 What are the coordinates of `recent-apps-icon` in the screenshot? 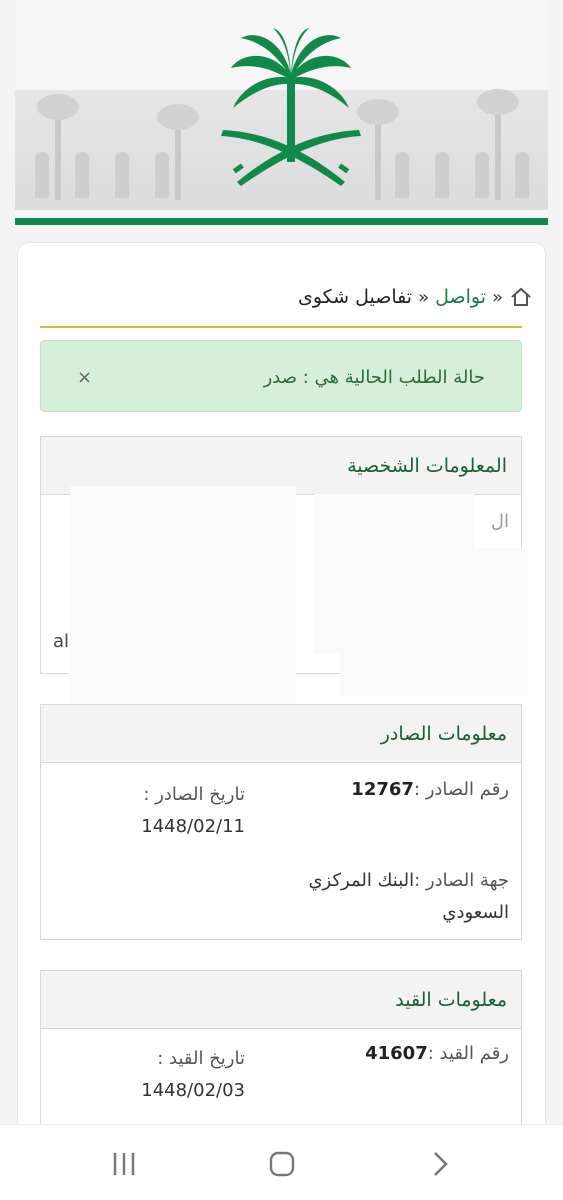 It's located at (124, 1164).